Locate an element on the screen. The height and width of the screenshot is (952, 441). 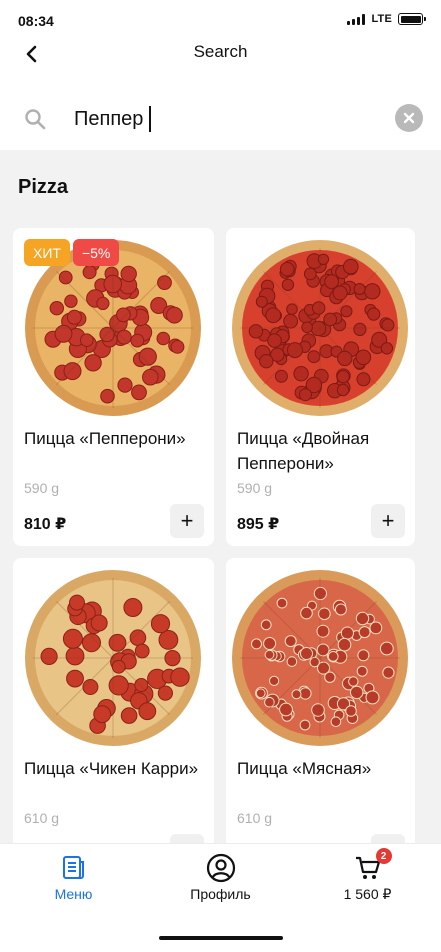
discount-badge: −5% is located at coordinates (96, 252).